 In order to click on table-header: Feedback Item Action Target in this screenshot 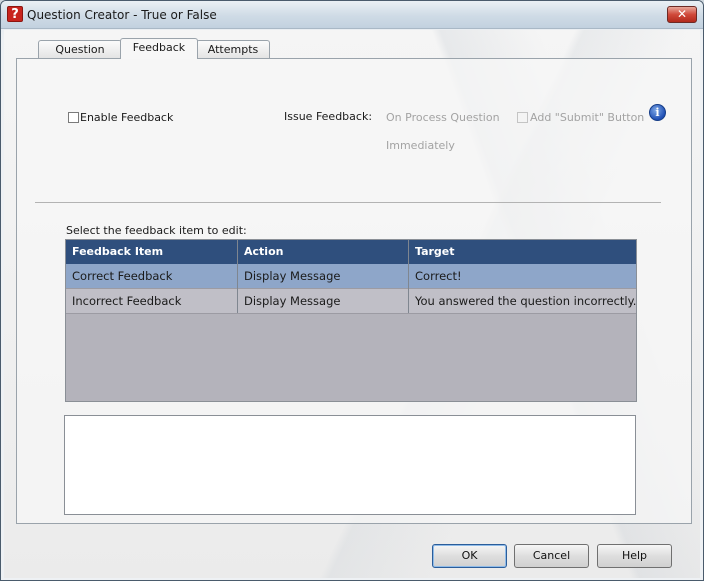, I will do `click(351, 252)`.